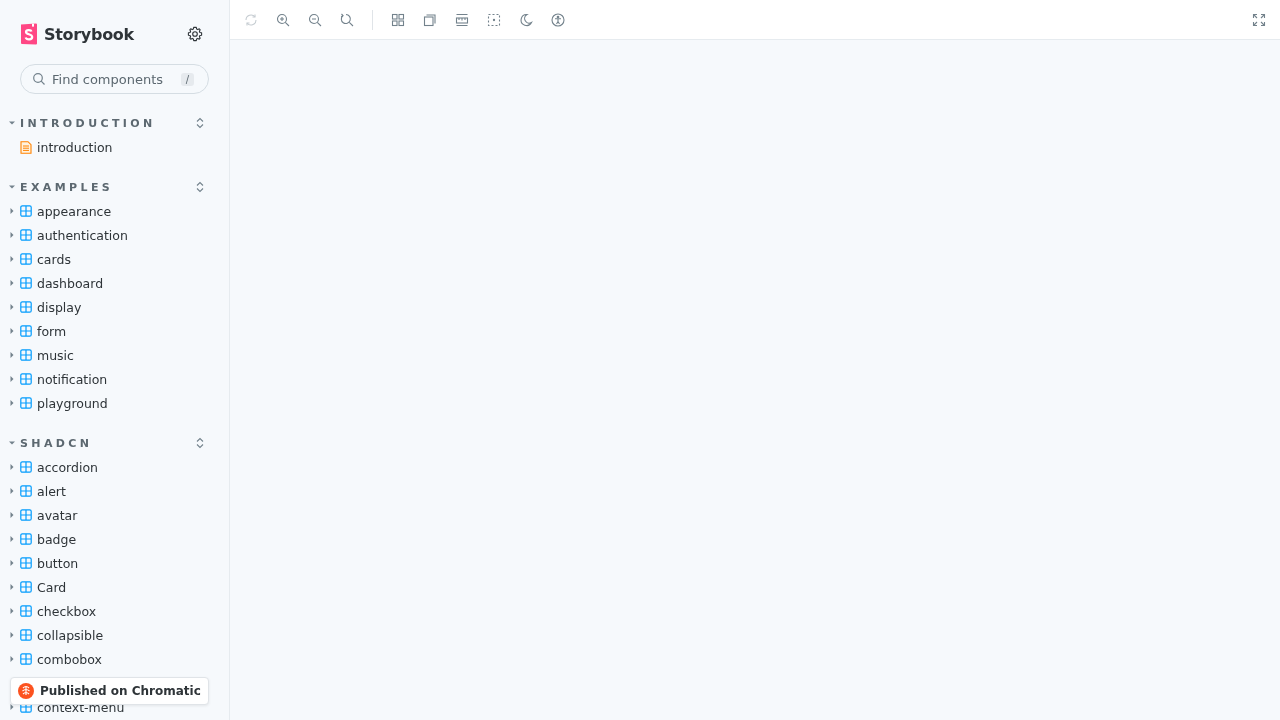 The height and width of the screenshot is (720, 1280). I want to click on section-title: INTRODUCTION, so click(107, 123).